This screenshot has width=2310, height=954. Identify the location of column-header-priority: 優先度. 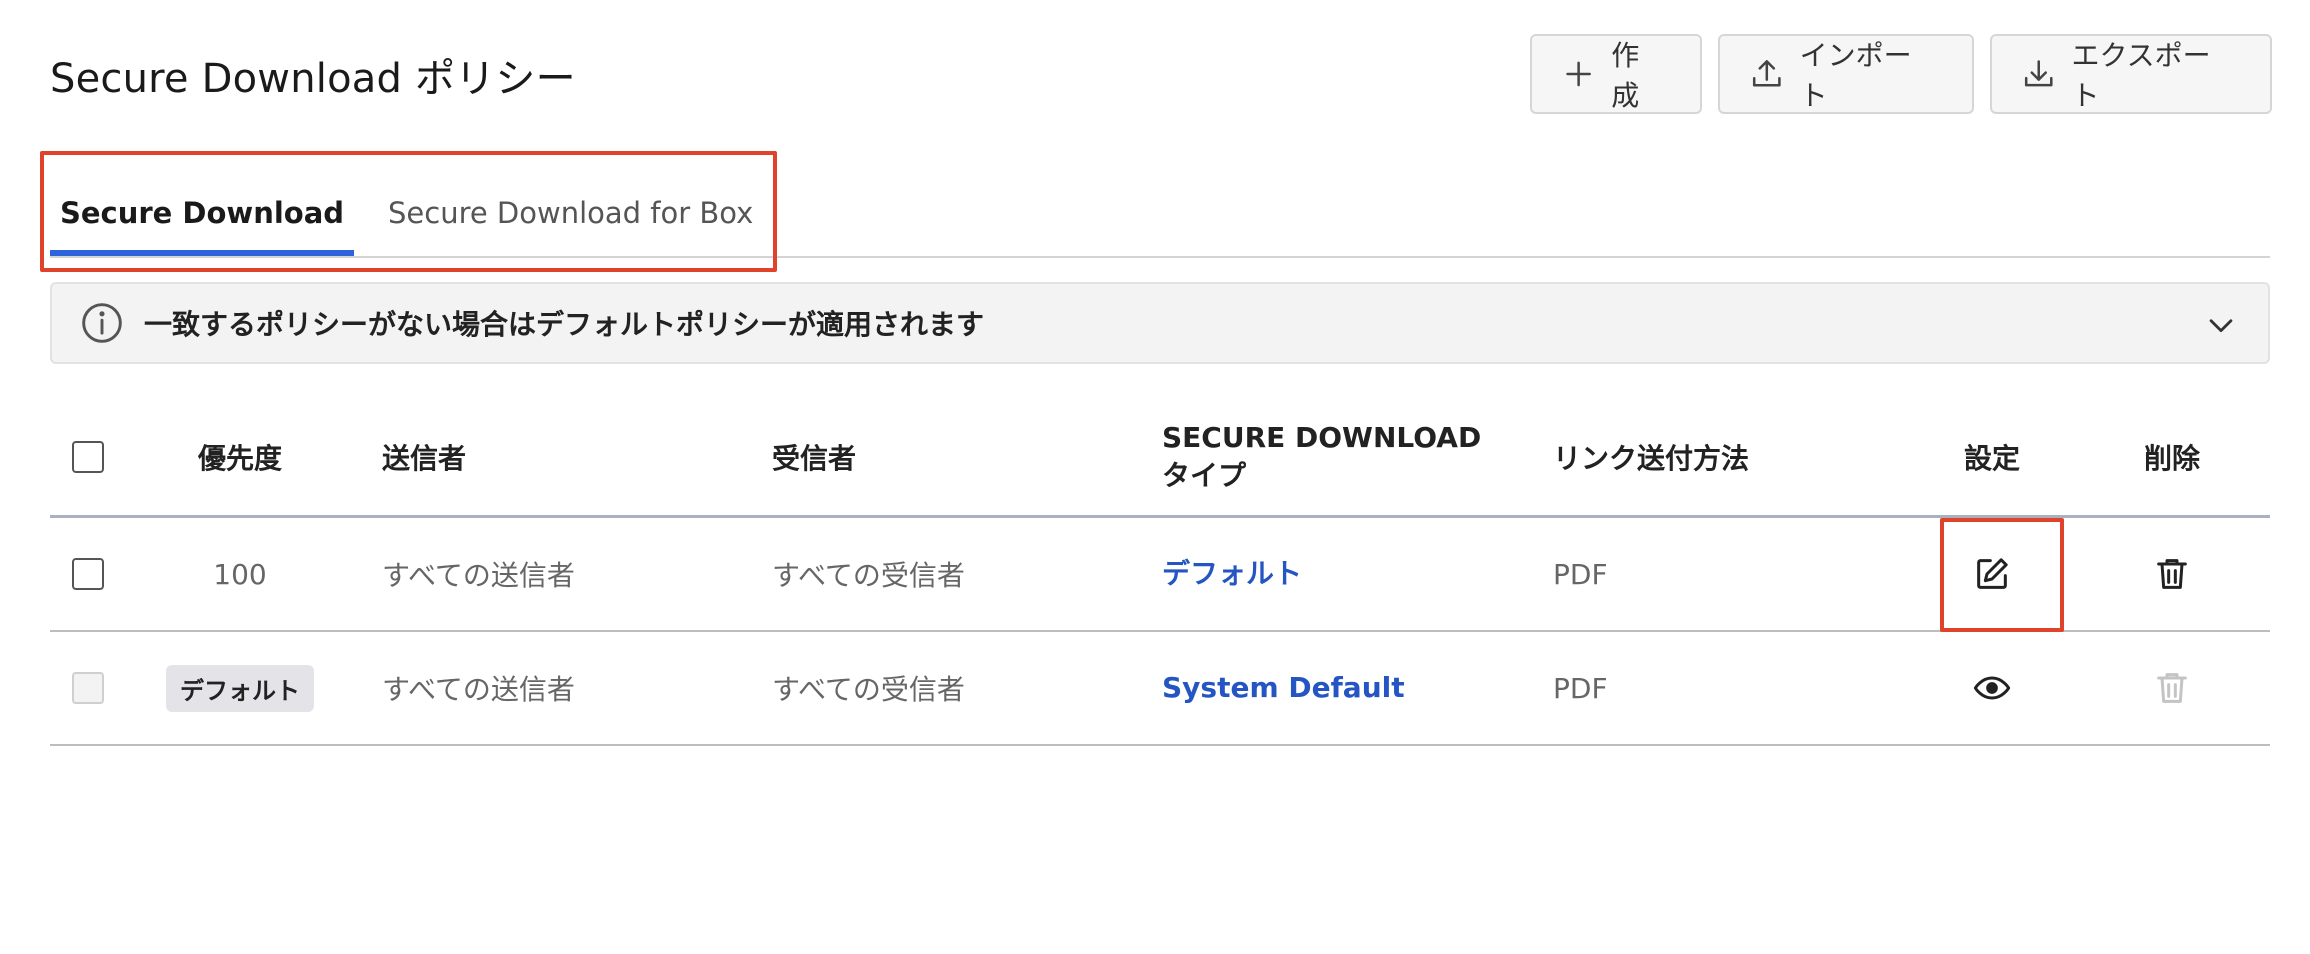
(240, 456).